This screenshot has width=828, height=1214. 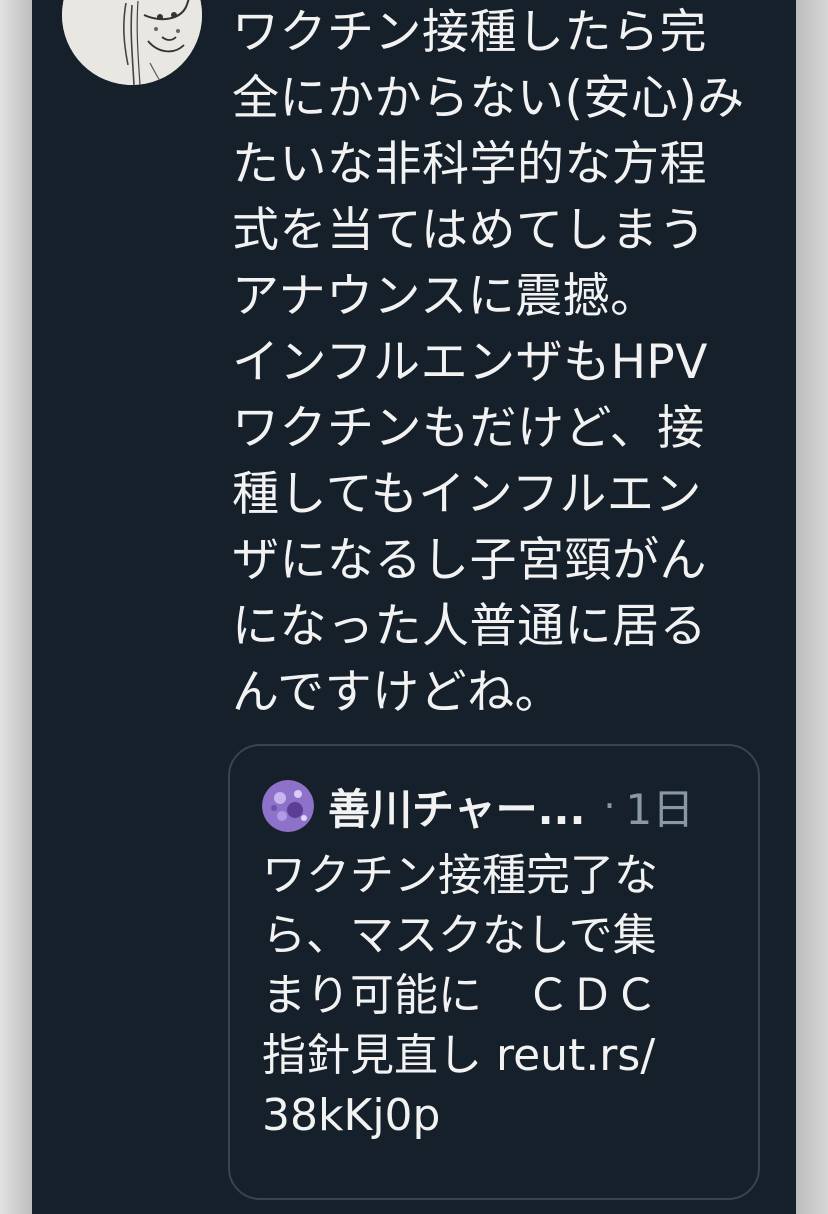 What do you see at coordinates (812, 607) in the screenshot?
I see `right-bezel` at bounding box center [812, 607].